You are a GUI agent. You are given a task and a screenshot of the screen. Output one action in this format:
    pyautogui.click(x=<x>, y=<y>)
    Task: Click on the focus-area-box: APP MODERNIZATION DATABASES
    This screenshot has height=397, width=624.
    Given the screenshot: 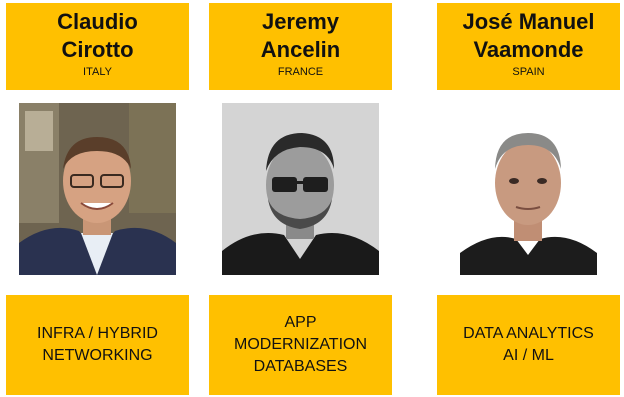 What is the action you would take?
    pyautogui.click(x=300, y=345)
    